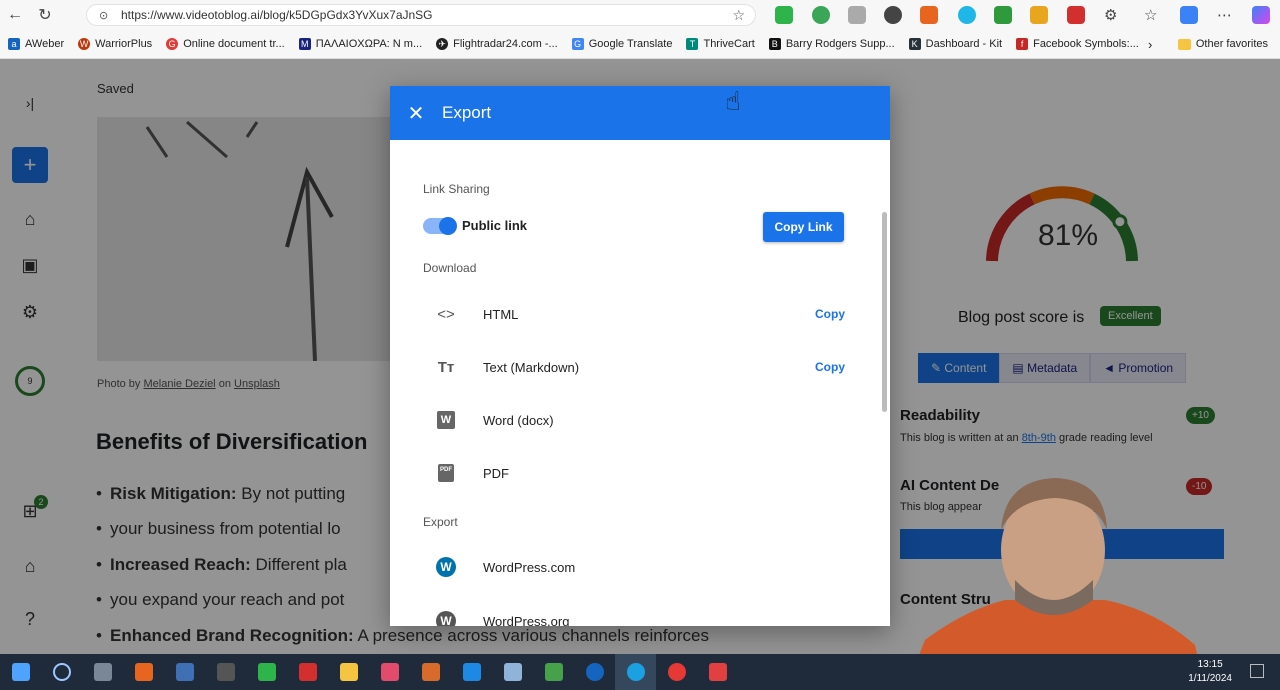  What do you see at coordinates (440, 226) in the screenshot?
I see `public-link-toggle` at bounding box center [440, 226].